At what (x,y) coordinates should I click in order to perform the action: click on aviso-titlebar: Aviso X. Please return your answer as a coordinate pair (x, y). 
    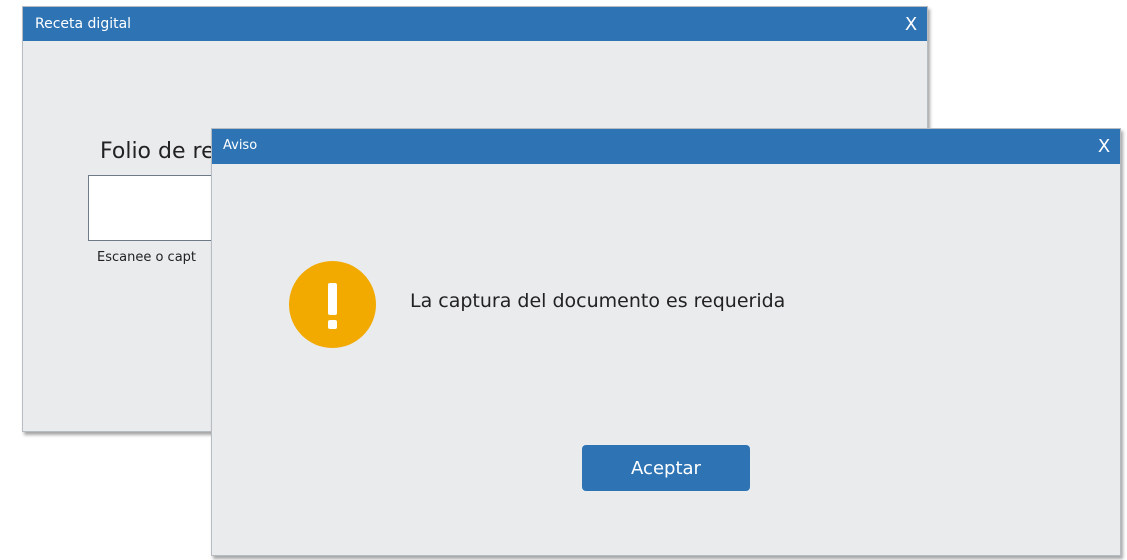
    Looking at the image, I should click on (666, 146).